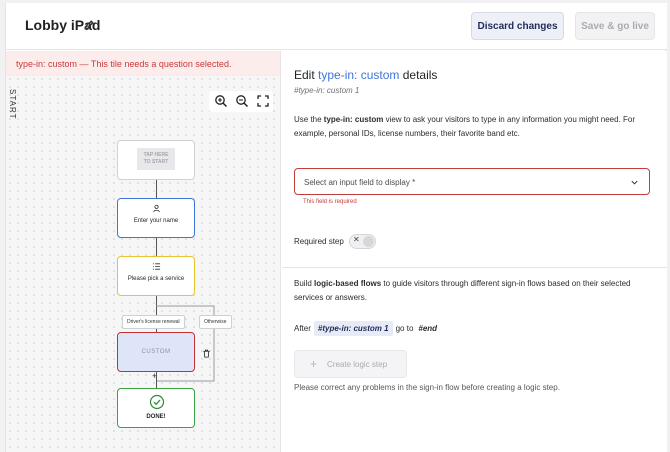  Describe the element at coordinates (330, 202) in the screenshot. I see `select-error-message: This field is required` at that location.